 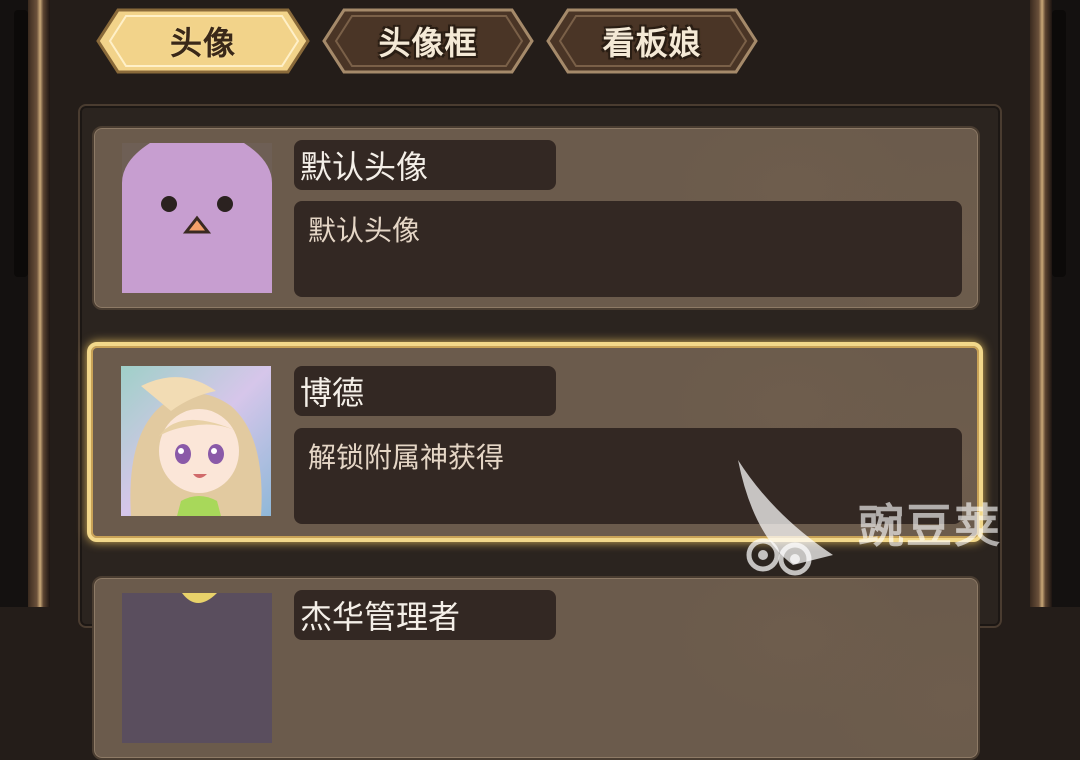 What do you see at coordinates (1041, 303) in the screenshot?
I see `frame-right-pillar` at bounding box center [1041, 303].